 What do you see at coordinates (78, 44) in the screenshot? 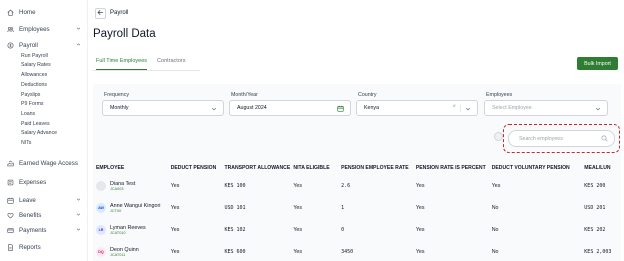
I see `chevron-up-icon` at bounding box center [78, 44].